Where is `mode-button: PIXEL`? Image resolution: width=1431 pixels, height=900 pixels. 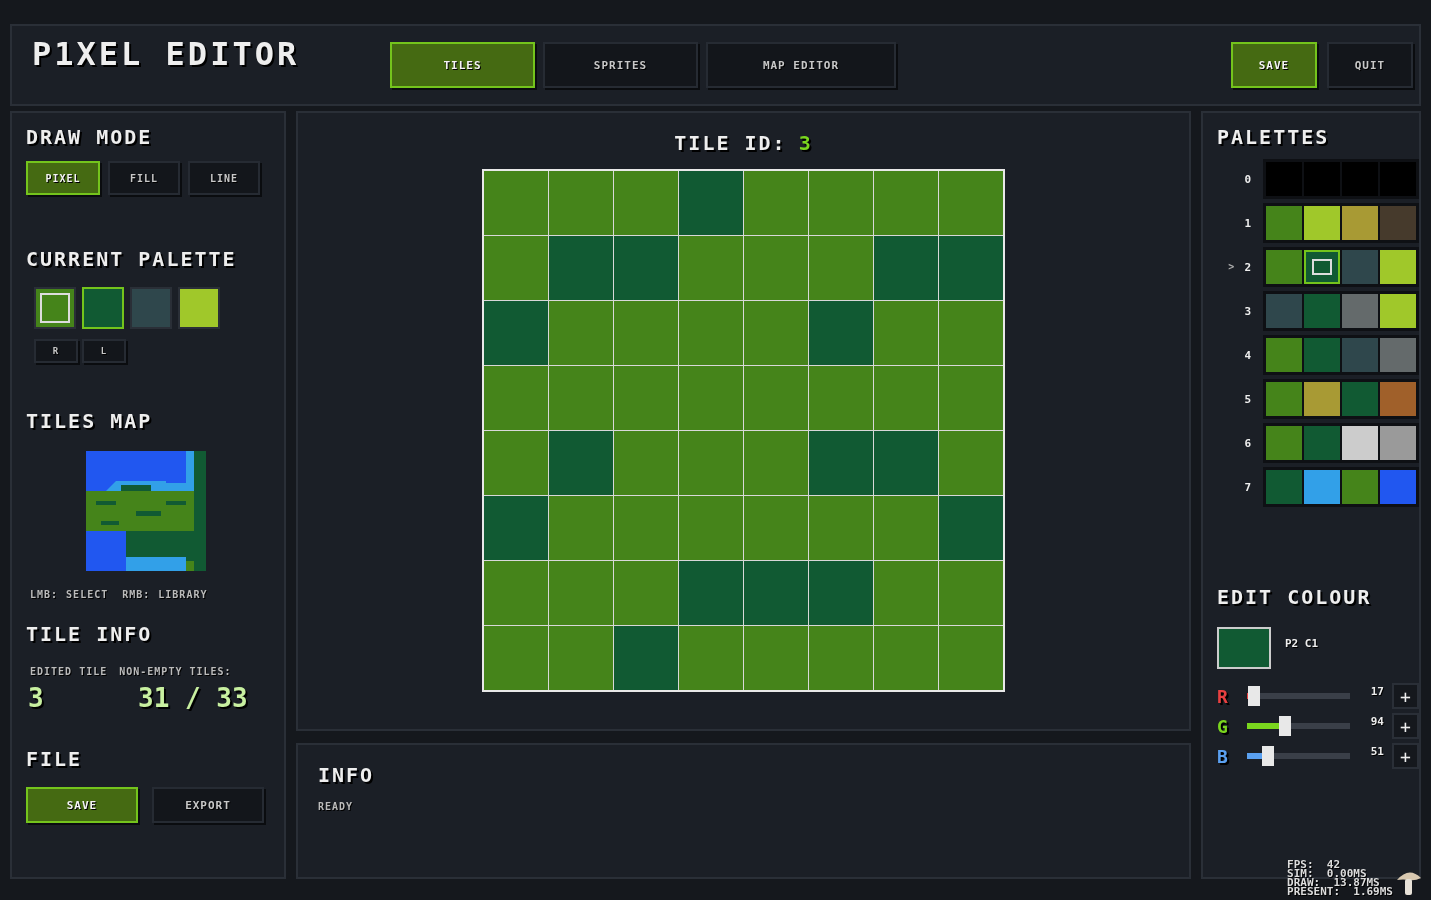
mode-button: PIXEL is located at coordinates (63, 178).